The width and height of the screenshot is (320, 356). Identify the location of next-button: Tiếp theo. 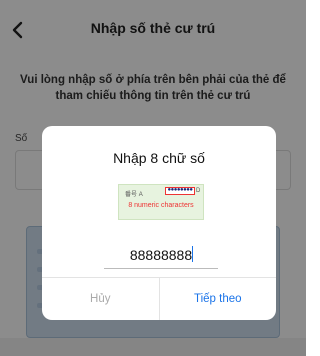
(218, 299).